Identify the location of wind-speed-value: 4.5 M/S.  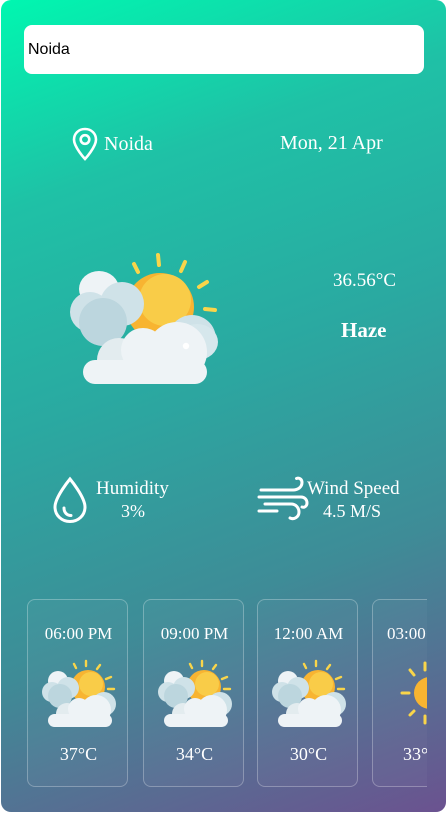
(352, 511).